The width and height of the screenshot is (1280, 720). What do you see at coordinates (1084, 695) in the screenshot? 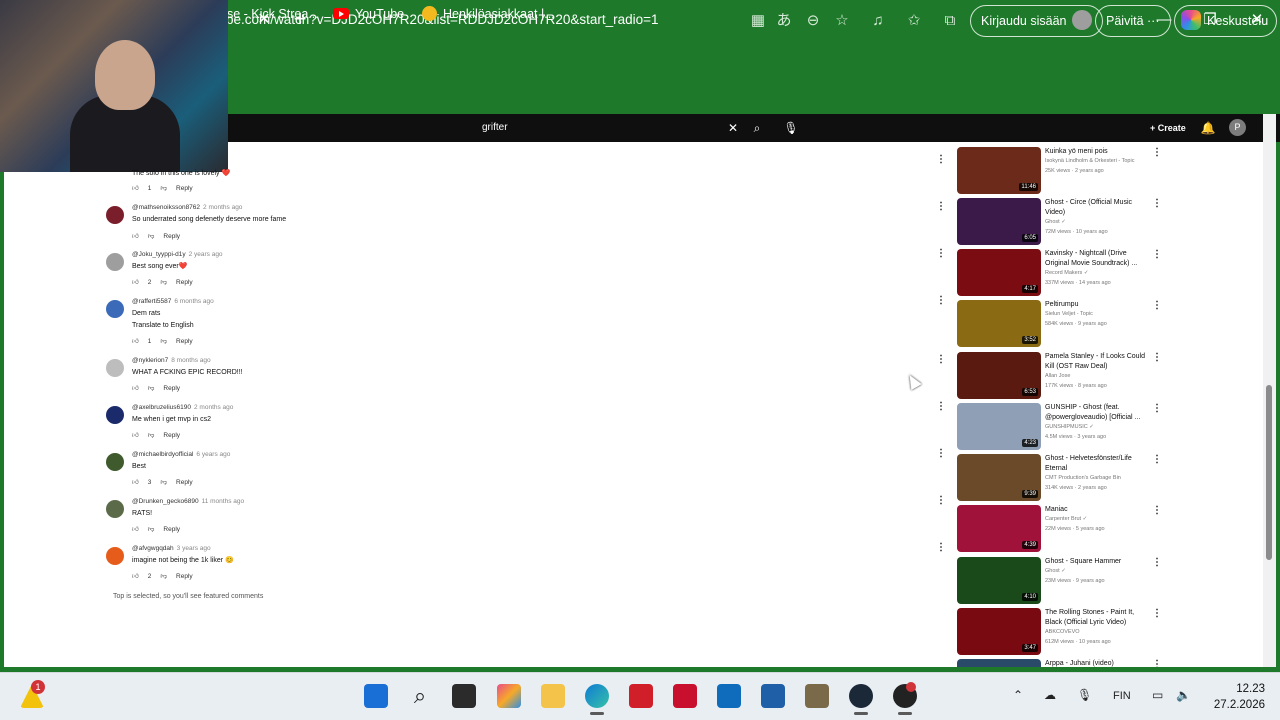
I see `mic-tray-icon: 🎙` at bounding box center [1084, 695].